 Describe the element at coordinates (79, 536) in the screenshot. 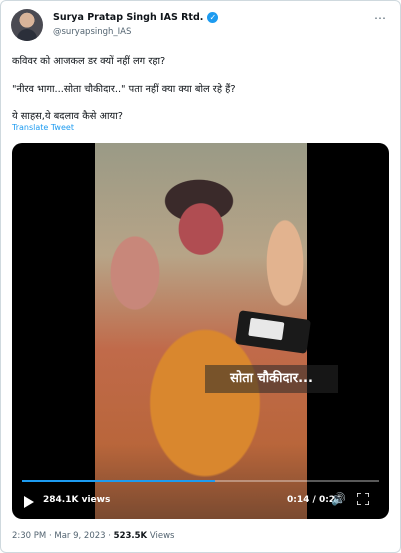

I see `tweet-date: Mar 9, 2023` at that location.